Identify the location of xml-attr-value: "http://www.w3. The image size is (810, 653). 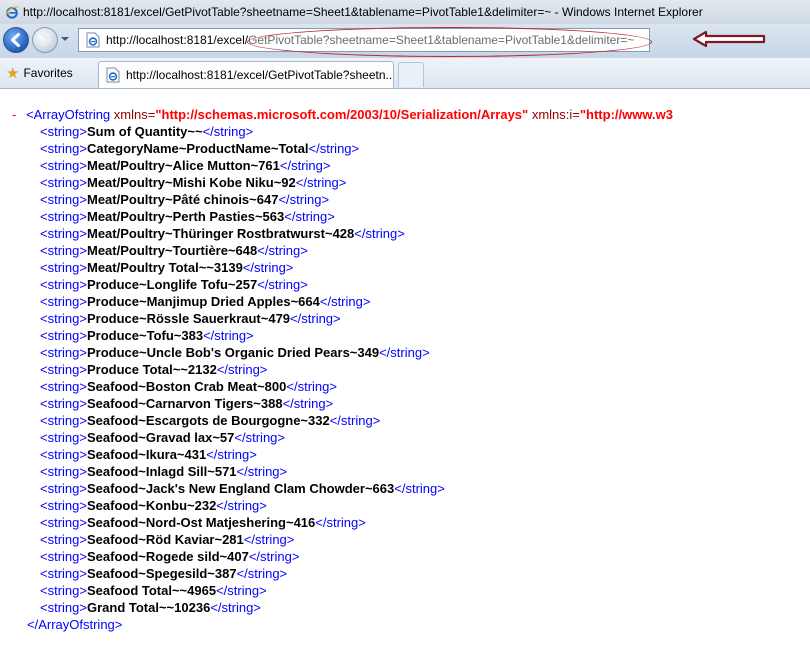
(626, 114).